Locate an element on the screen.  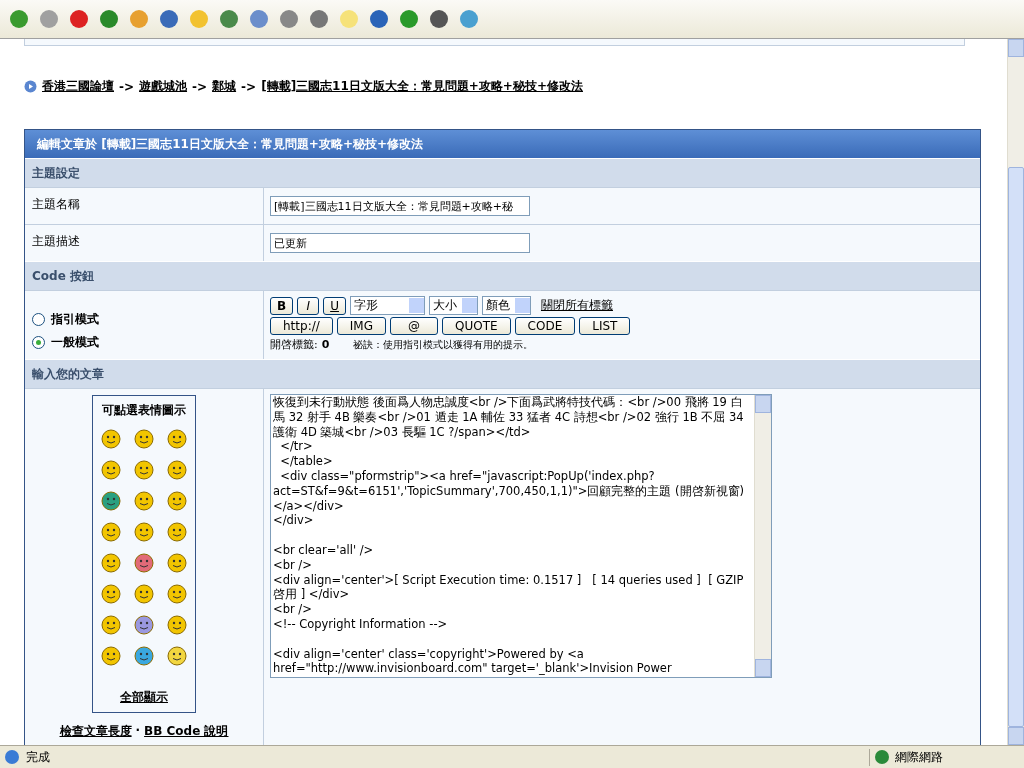
text-input: [轉載]三國志11日文版大全：常見問題+攻略+秘 is located at coordinates (400, 206).